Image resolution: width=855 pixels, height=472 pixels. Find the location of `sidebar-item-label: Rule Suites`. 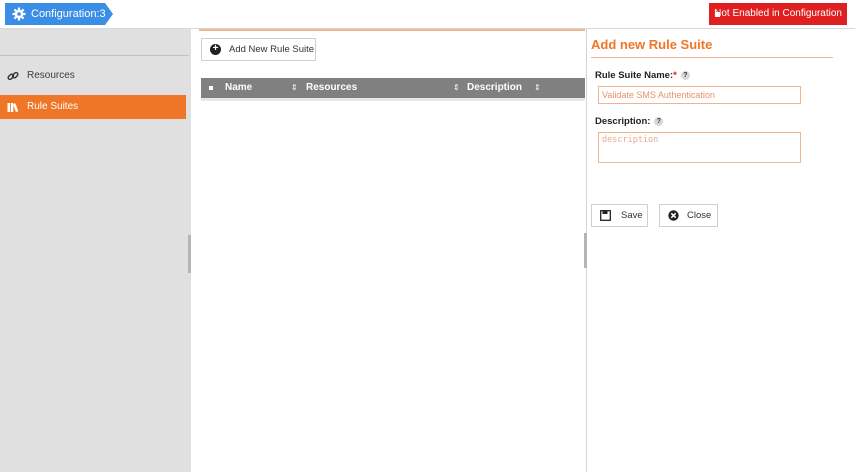

sidebar-item-label: Rule Suites is located at coordinates (53, 106).